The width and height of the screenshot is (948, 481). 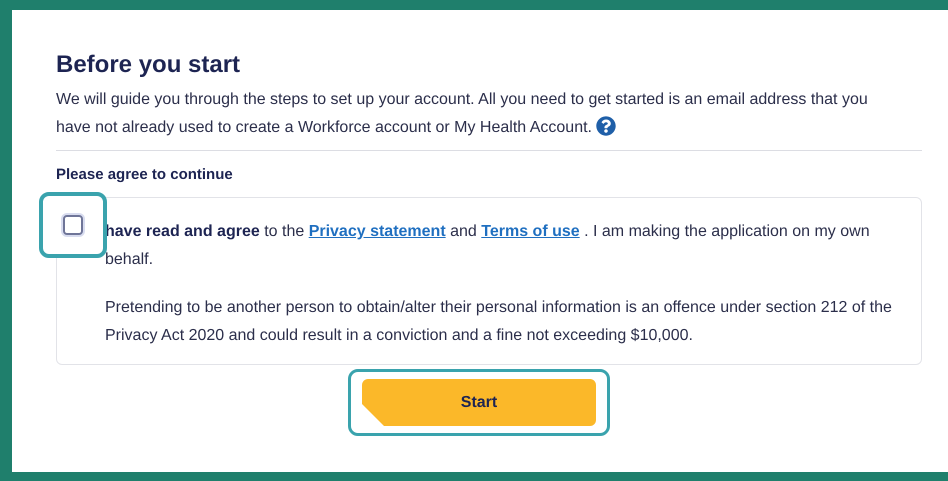 What do you see at coordinates (479, 402) in the screenshot?
I see `start-button: Start` at bounding box center [479, 402].